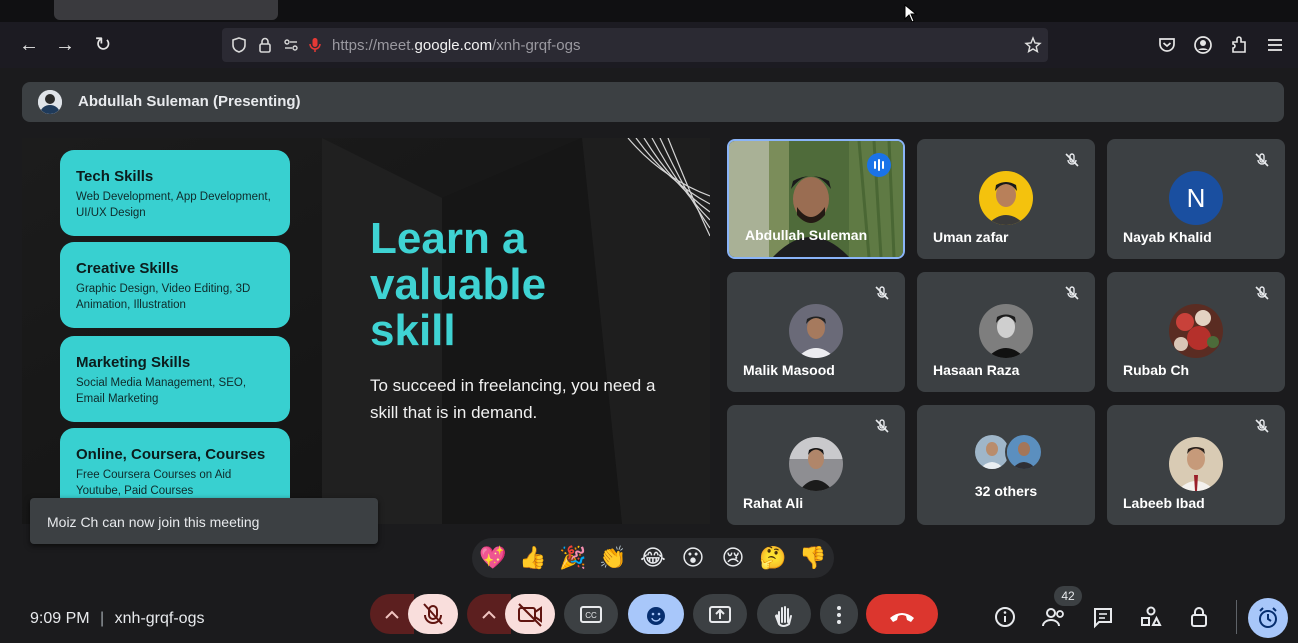  What do you see at coordinates (573, 558) in the screenshot?
I see `reaction-party: 🎉` at bounding box center [573, 558].